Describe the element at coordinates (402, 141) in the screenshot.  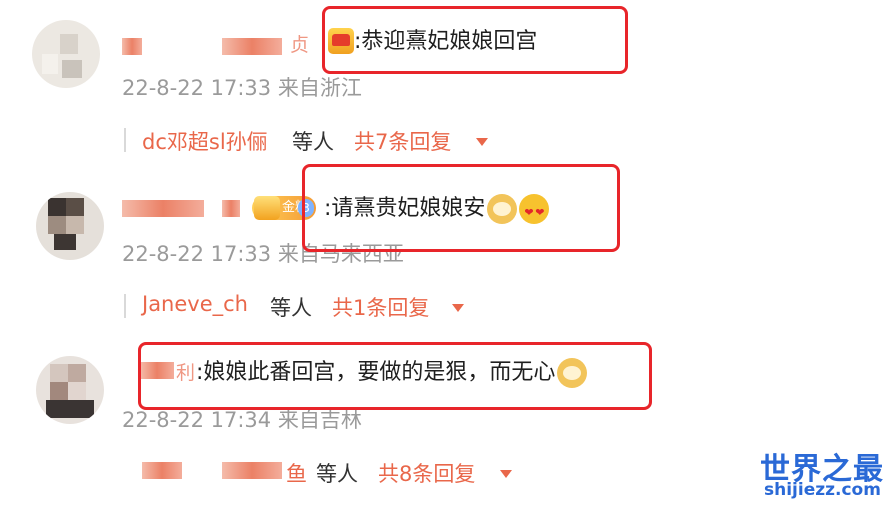
I see `reply-count-link: 共7条回复` at that location.